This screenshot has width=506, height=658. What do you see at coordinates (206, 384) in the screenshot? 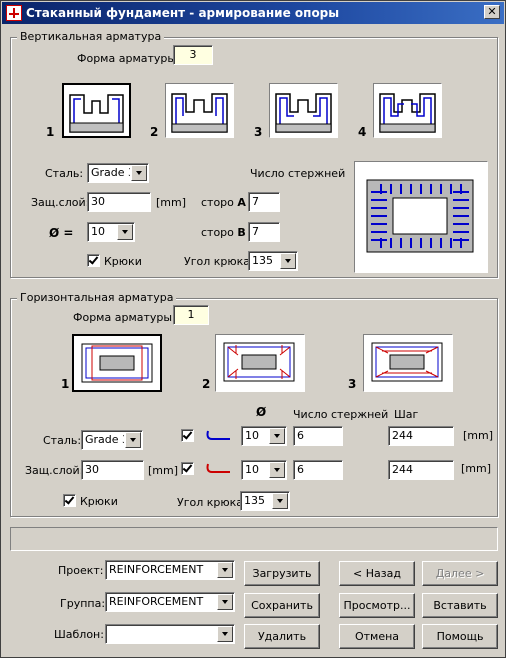
I see `horizontal-option-2-number: 2` at bounding box center [206, 384].